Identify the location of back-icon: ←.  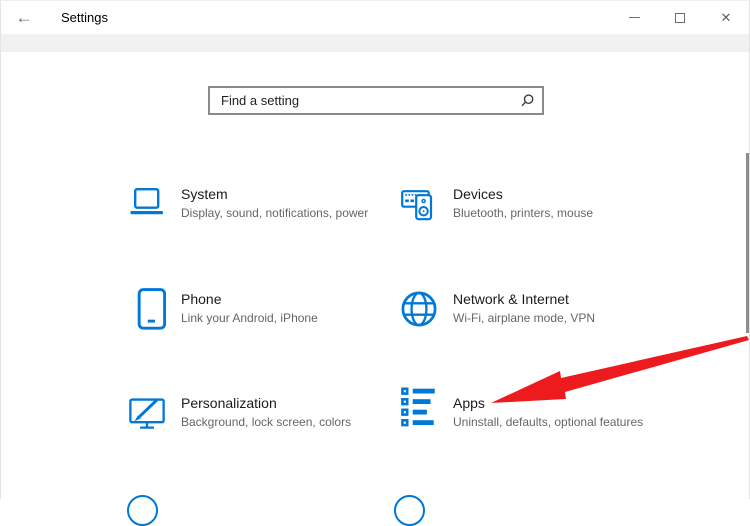
(24, 17).